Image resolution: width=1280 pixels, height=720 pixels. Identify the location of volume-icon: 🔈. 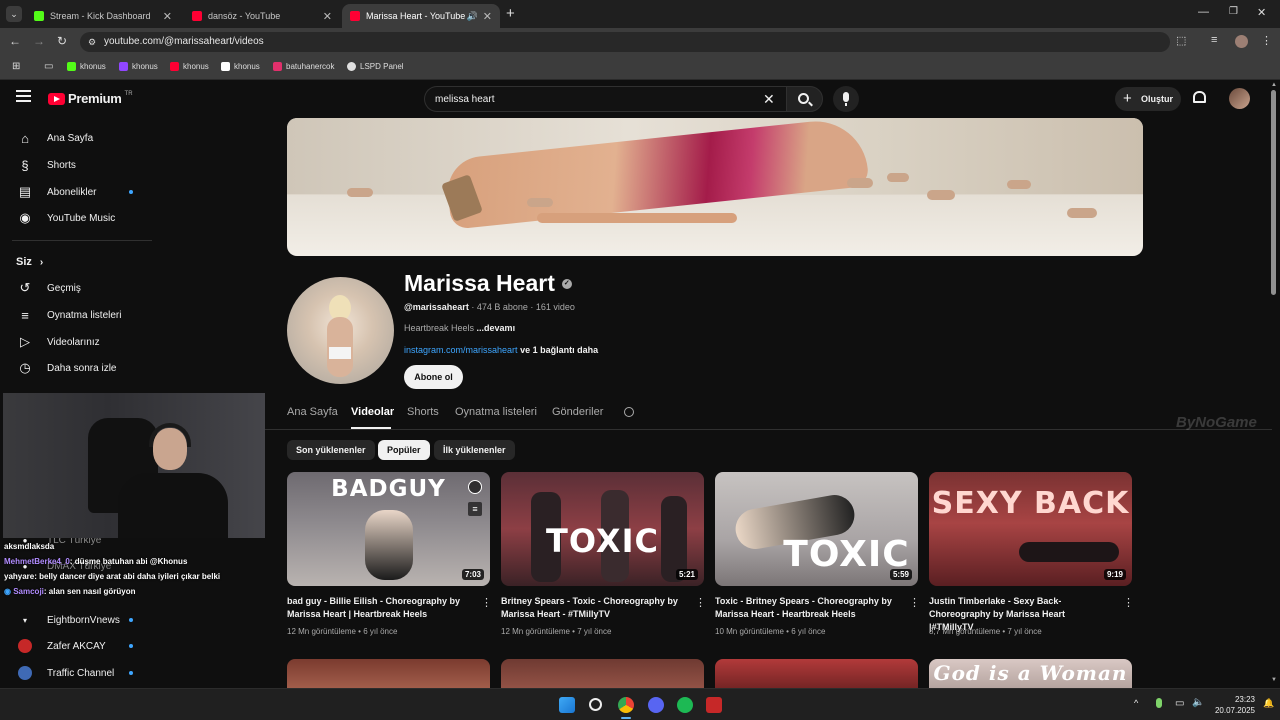
(1198, 702).